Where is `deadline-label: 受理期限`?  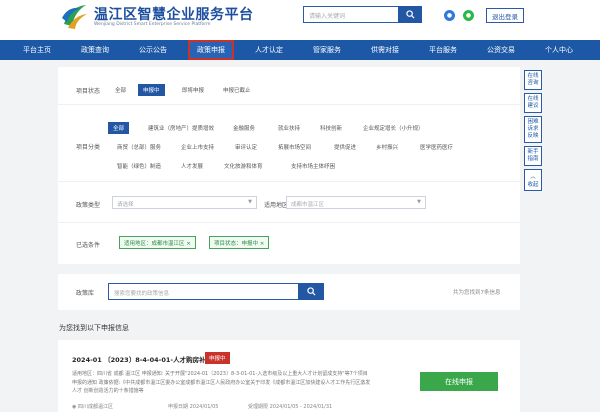
deadline-label: 受理期限 is located at coordinates (258, 407).